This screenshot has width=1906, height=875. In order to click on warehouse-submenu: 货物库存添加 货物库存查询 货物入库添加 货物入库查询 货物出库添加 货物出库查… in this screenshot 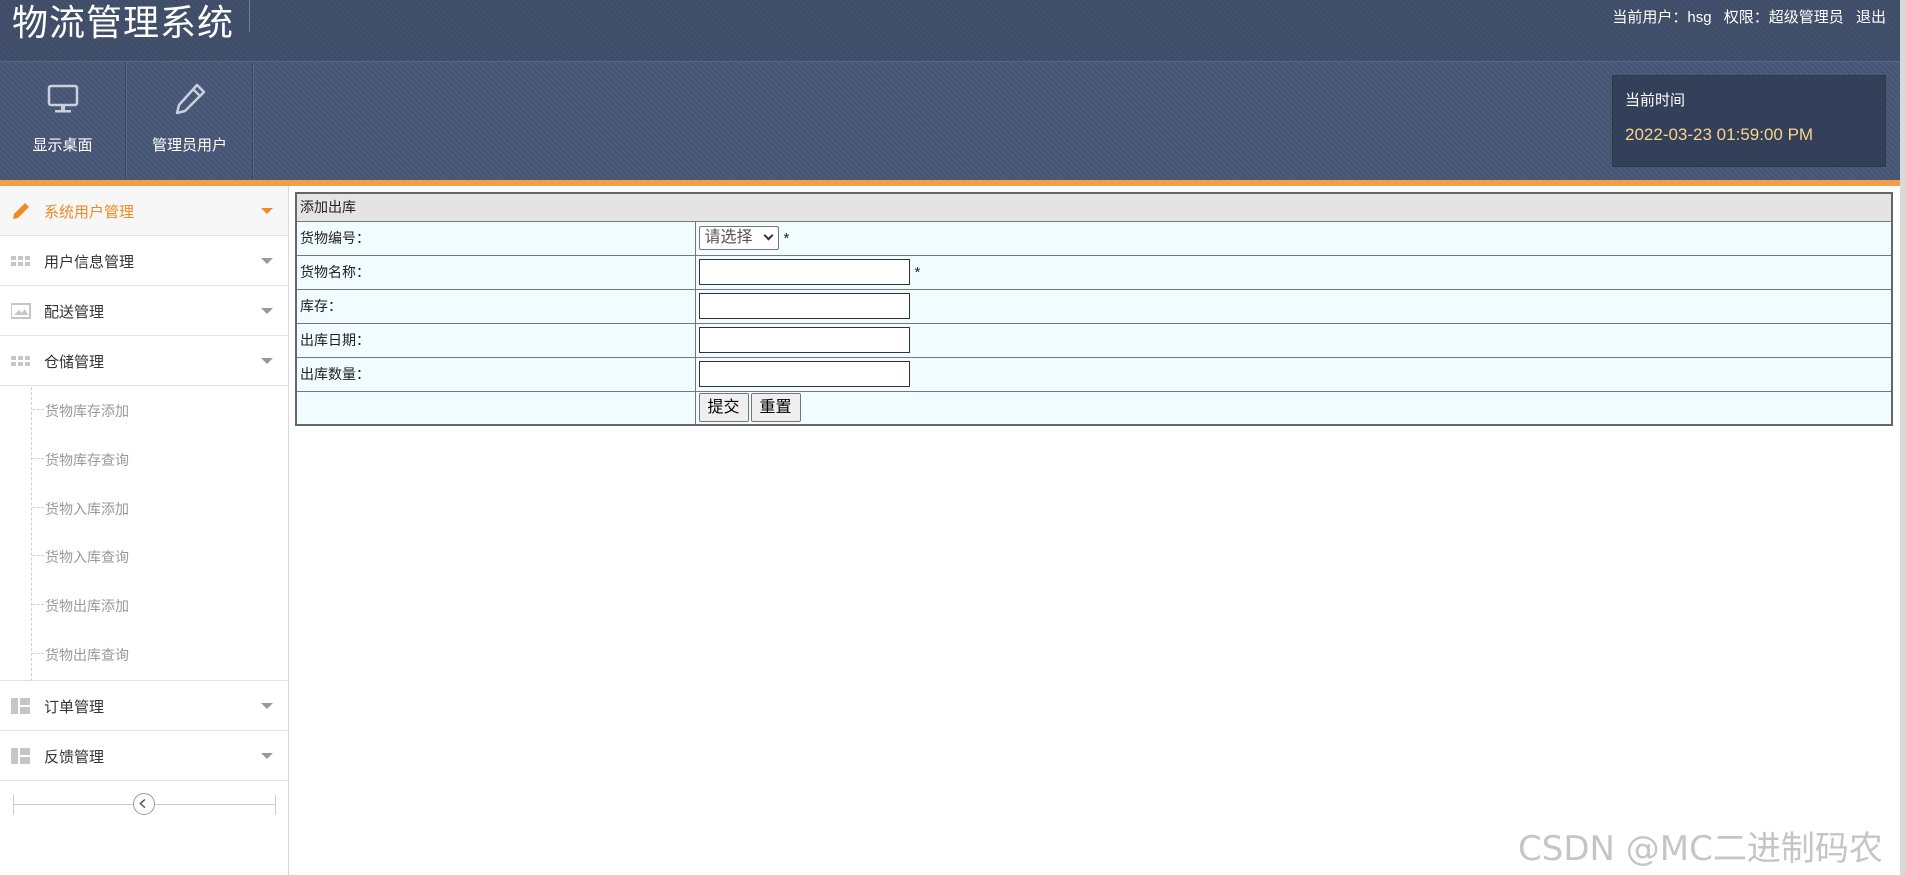, I will do `click(144, 534)`.